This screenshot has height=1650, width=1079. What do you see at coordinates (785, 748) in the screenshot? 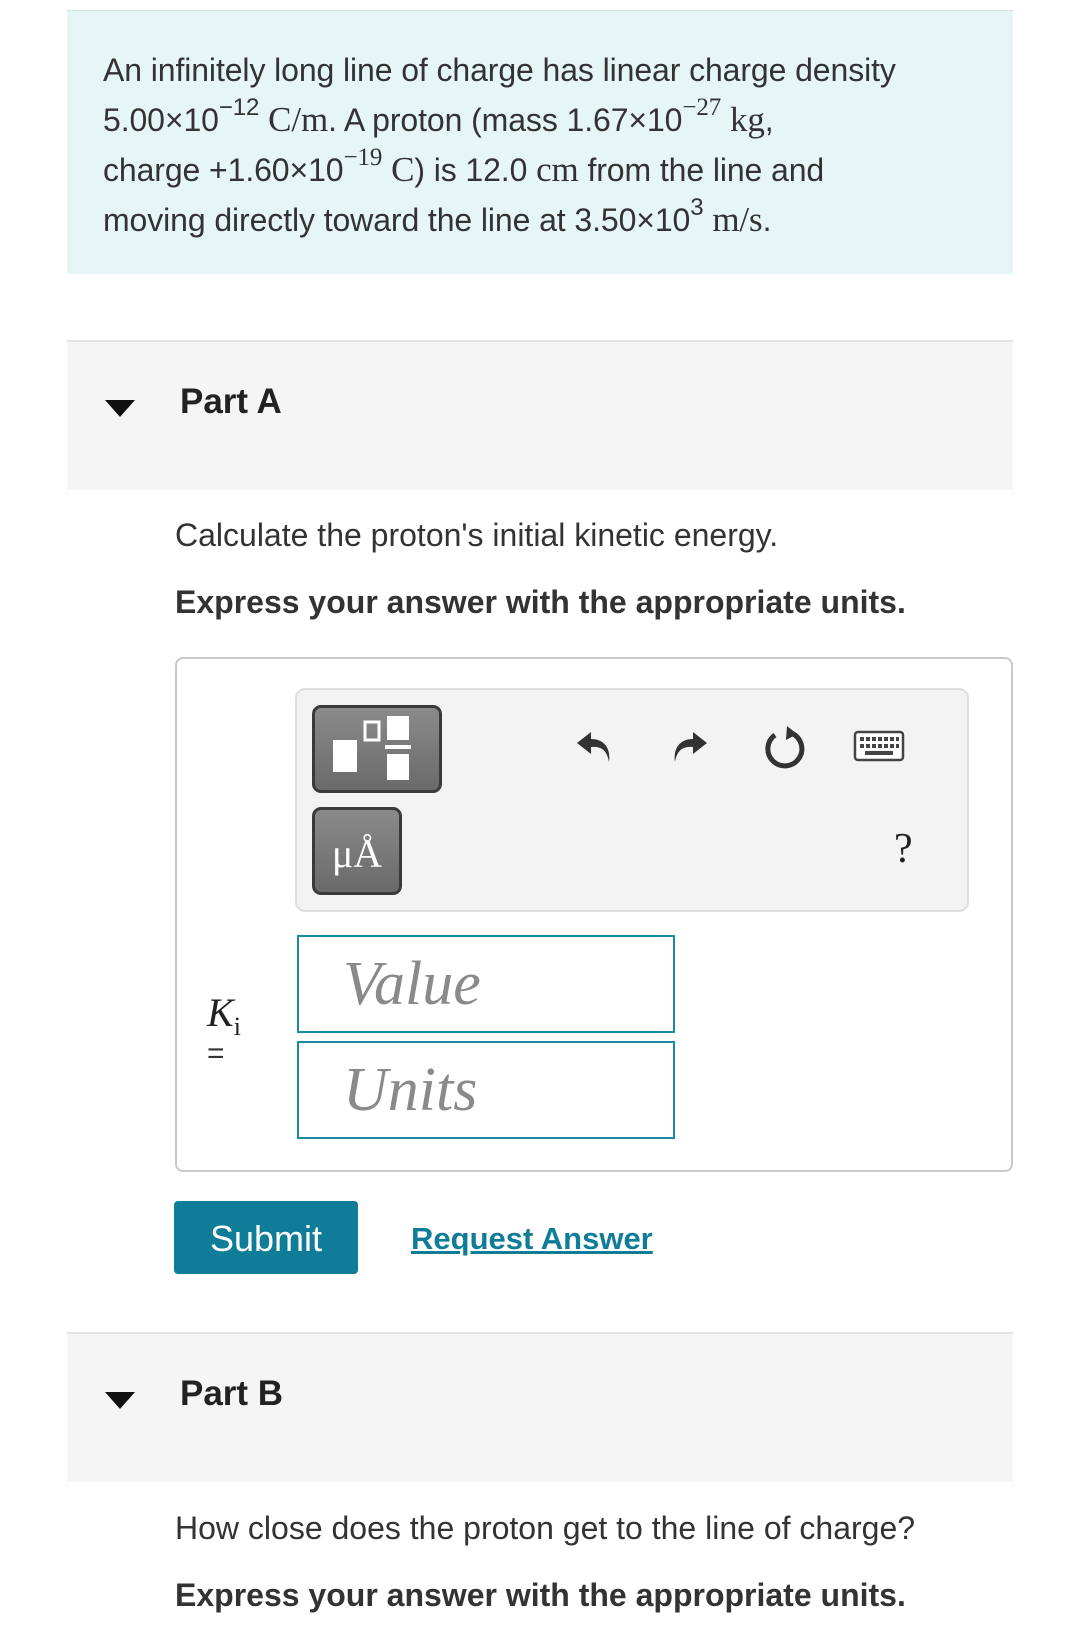
I see `reset-icon` at bounding box center [785, 748].